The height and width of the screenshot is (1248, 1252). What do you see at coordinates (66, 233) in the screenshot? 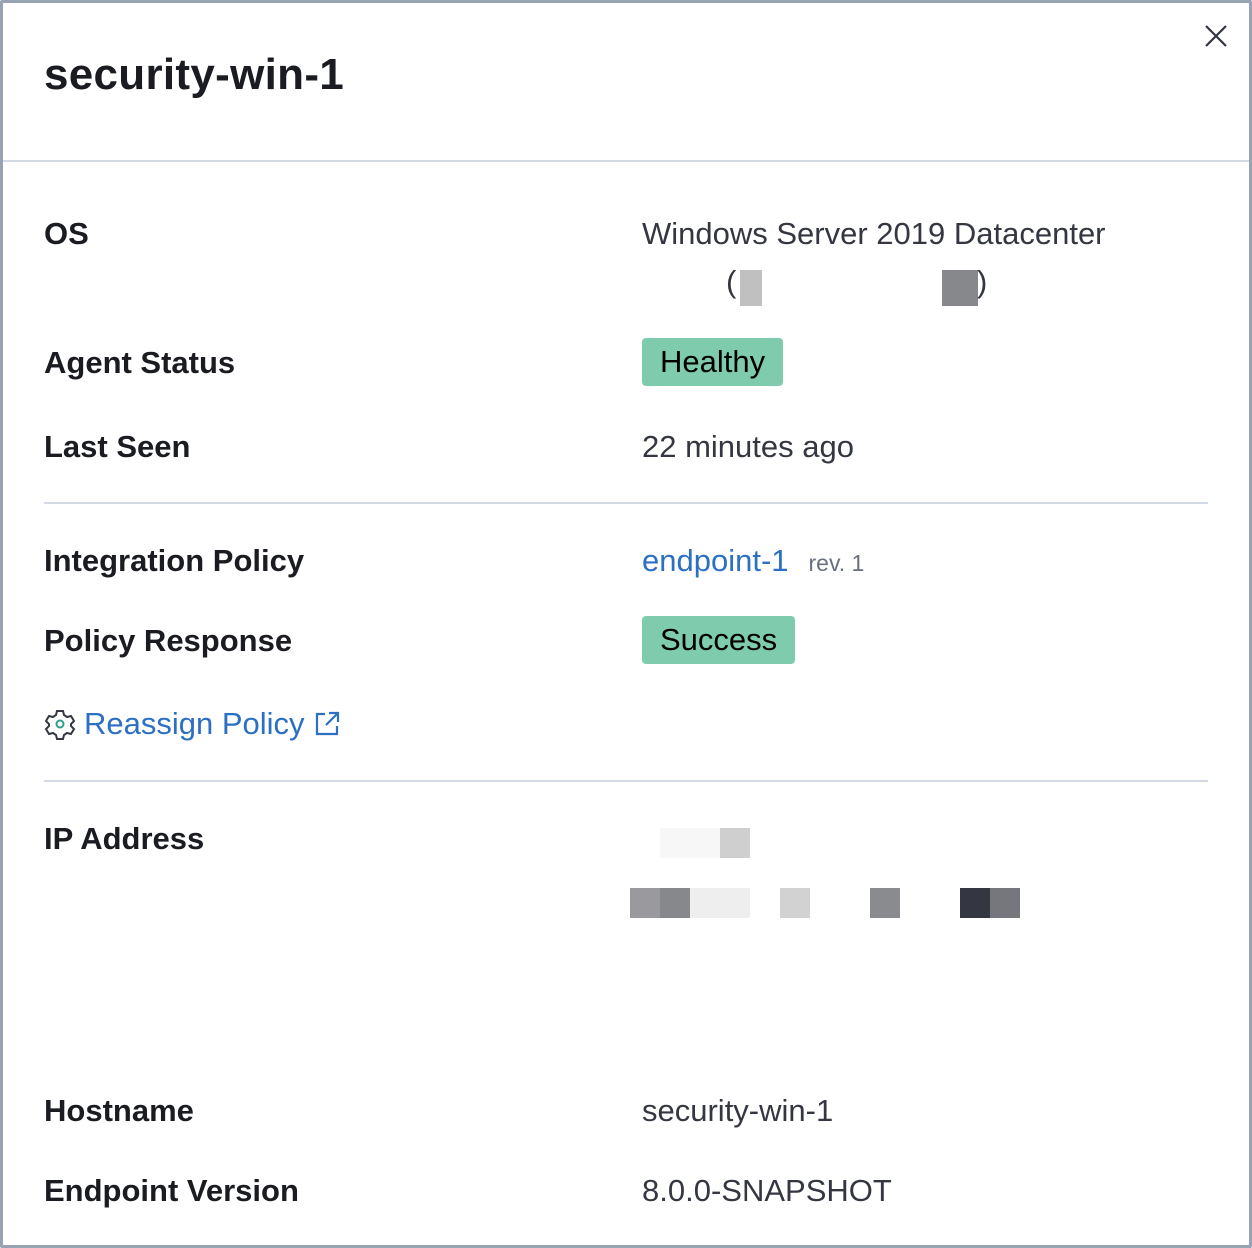
I see `os-label: OS` at bounding box center [66, 233].